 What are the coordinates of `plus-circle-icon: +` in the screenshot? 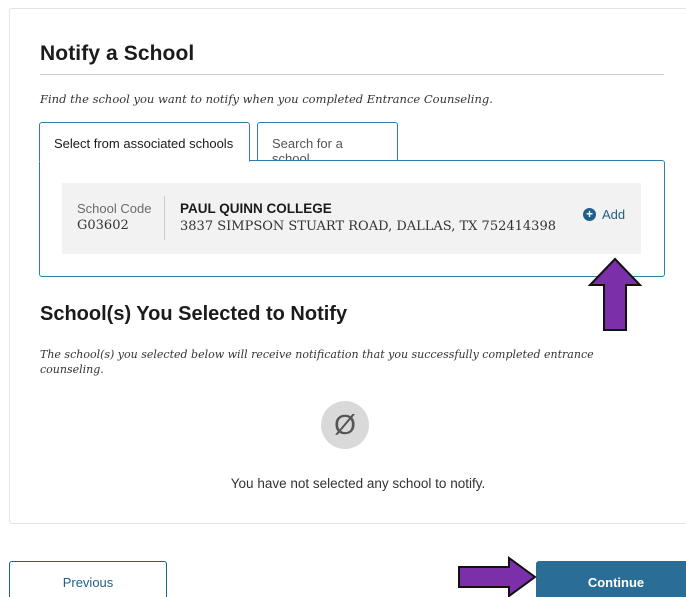 It's located at (589, 214).